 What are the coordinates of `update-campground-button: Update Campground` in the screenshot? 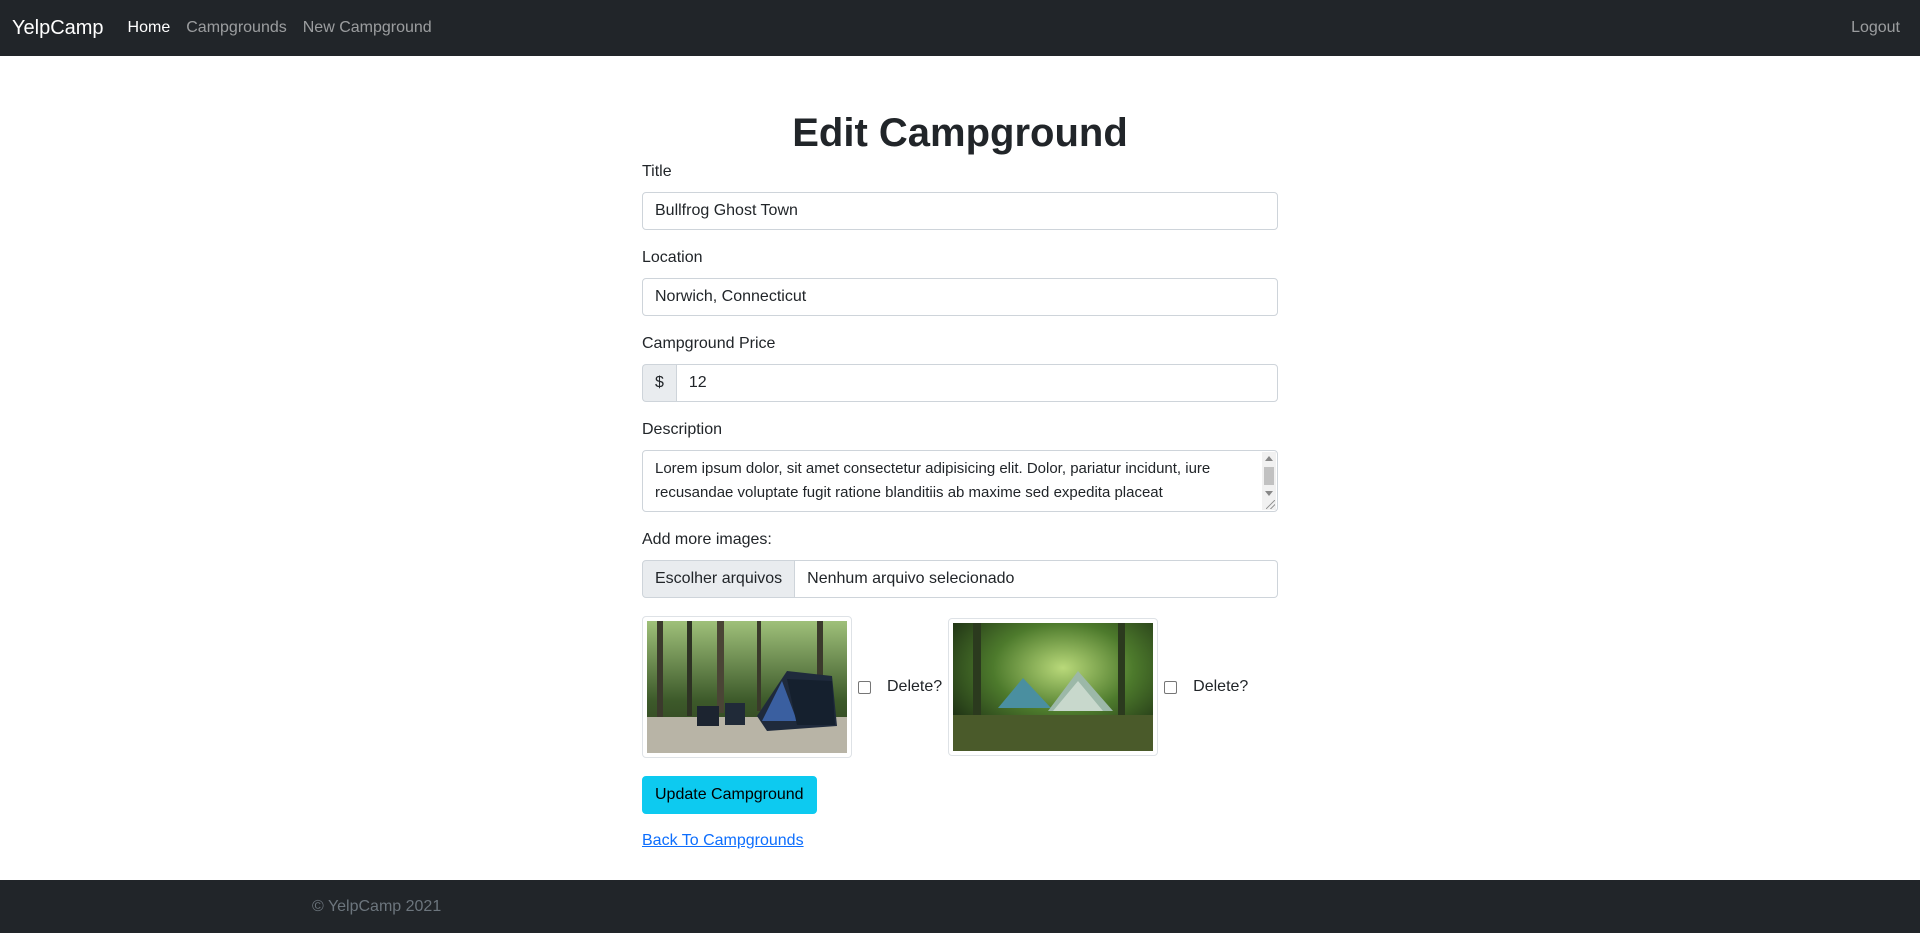 It's located at (729, 795).